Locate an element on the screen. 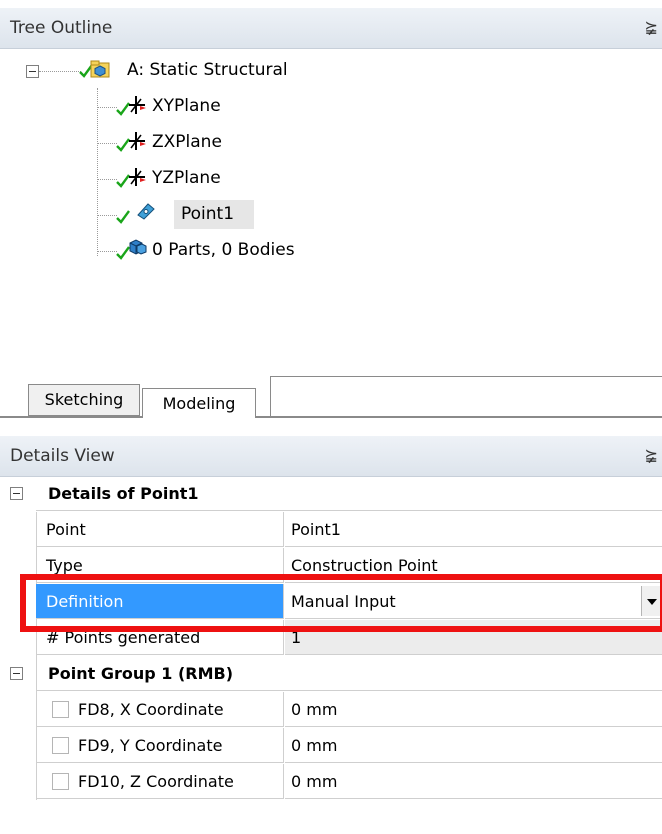 This screenshot has height=834, width=662. tree-item-xyplane: XYPlane is located at coordinates (186, 106).